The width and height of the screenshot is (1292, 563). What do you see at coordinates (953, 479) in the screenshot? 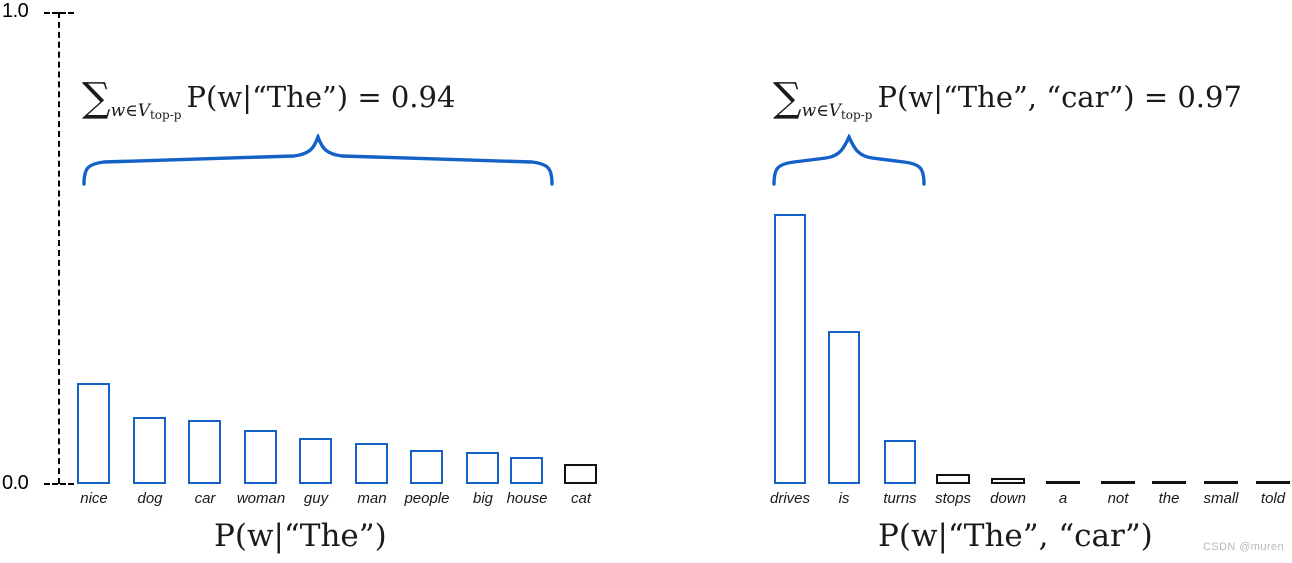
I see `bar-stops` at bounding box center [953, 479].